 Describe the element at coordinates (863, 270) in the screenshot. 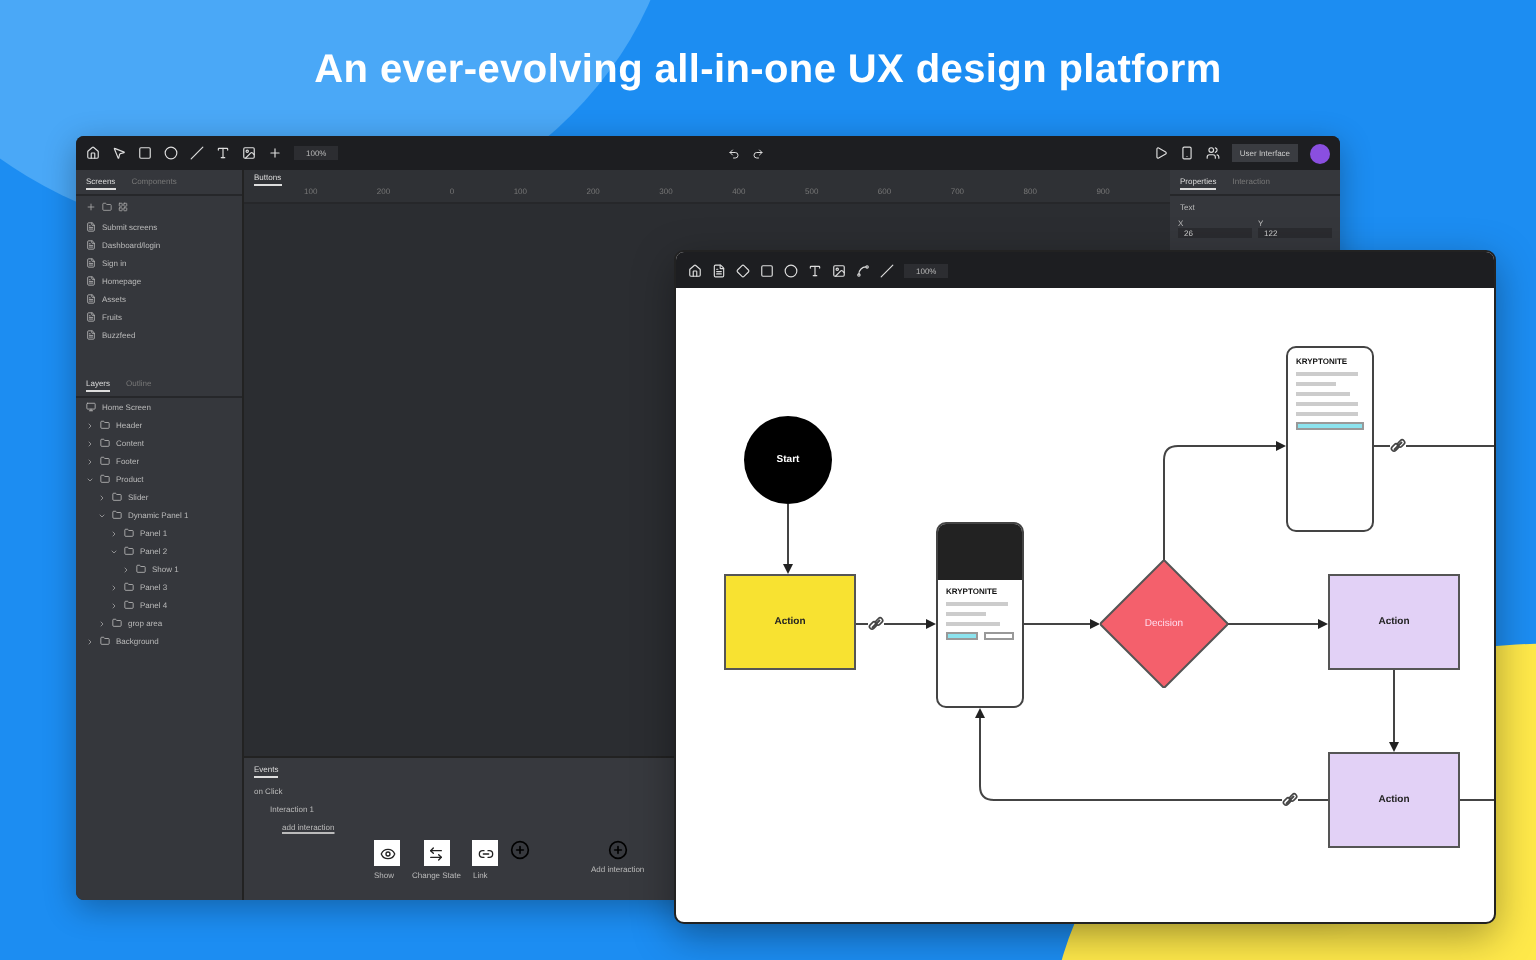

I see `connector-icon` at that location.